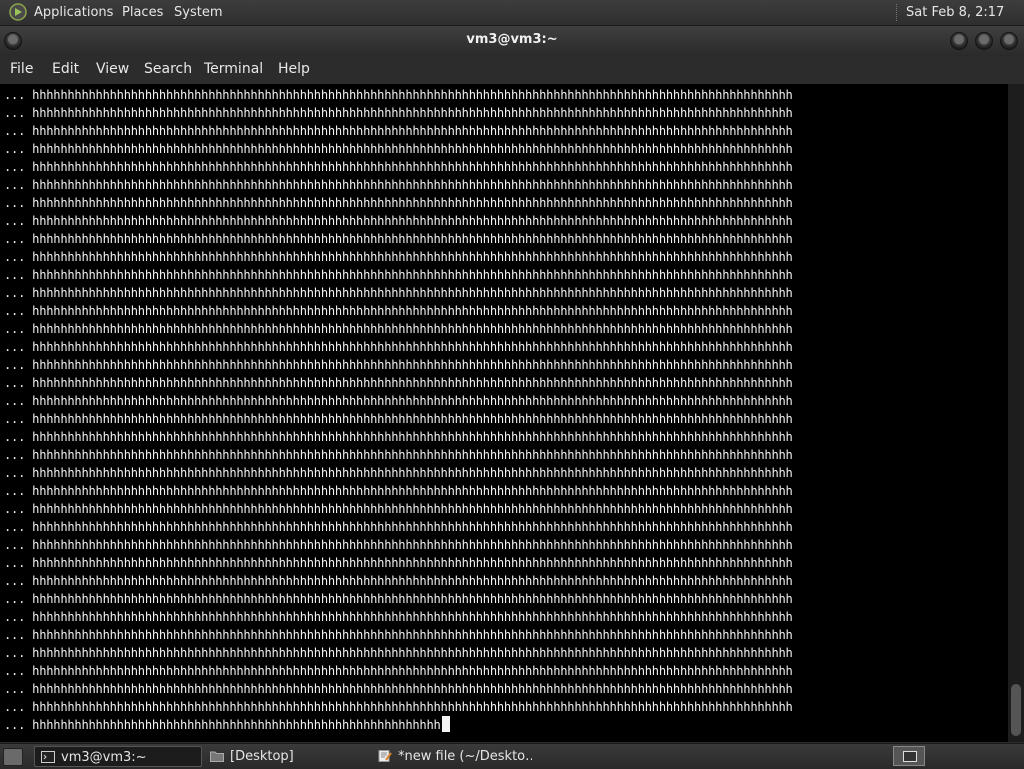 The width and height of the screenshot is (1024, 769). What do you see at coordinates (233, 69) in the screenshot?
I see `menu-terminal: Terminal` at bounding box center [233, 69].